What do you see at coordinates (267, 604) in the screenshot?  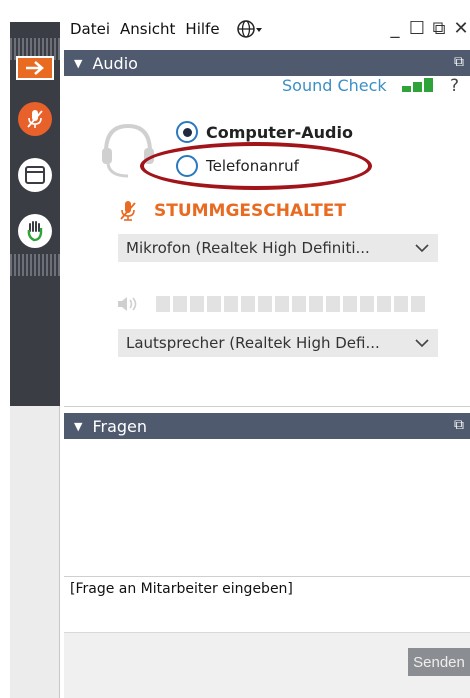 I see `question-input: [Frage an Mitarbeiter eingeben]` at bounding box center [267, 604].